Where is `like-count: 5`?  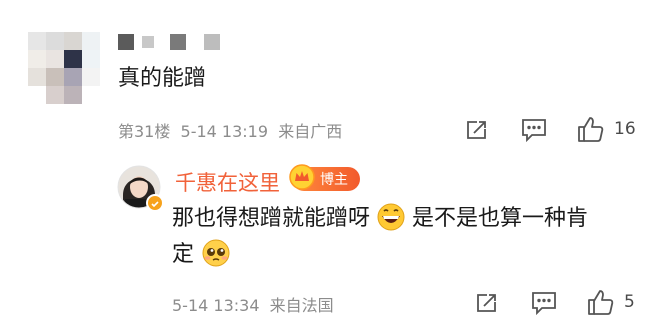
like-count: 5 is located at coordinates (629, 302).